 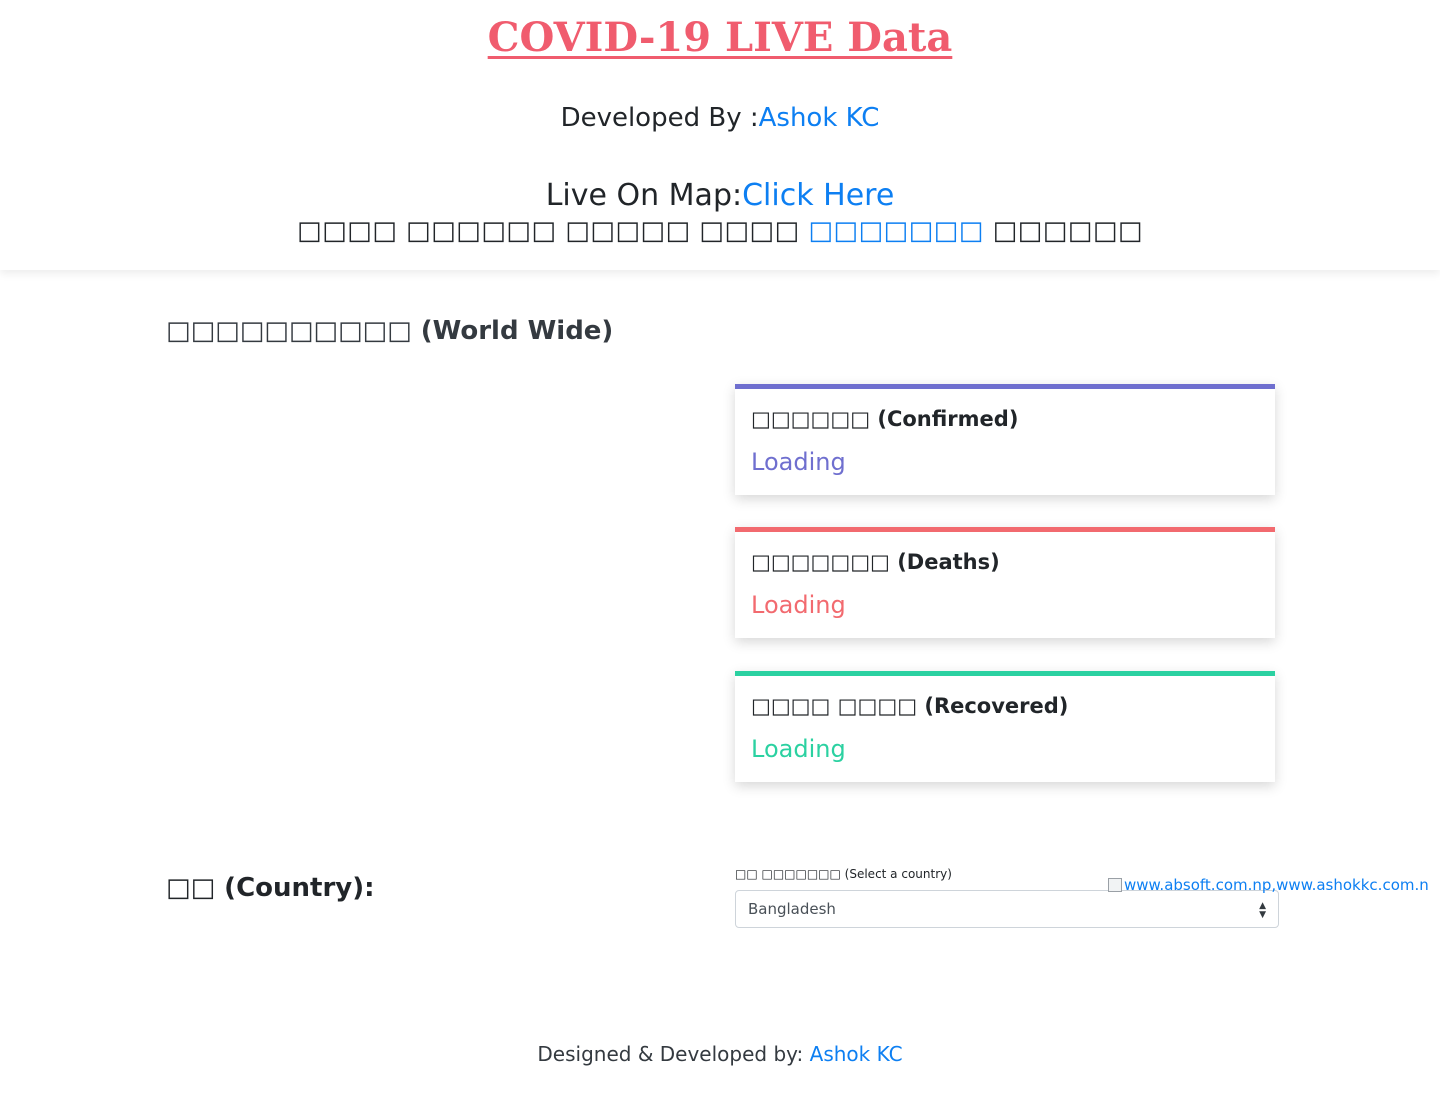 I want to click on confirmed-card: □□□□□□ (Confirmed) Loading, so click(x=1005, y=439).